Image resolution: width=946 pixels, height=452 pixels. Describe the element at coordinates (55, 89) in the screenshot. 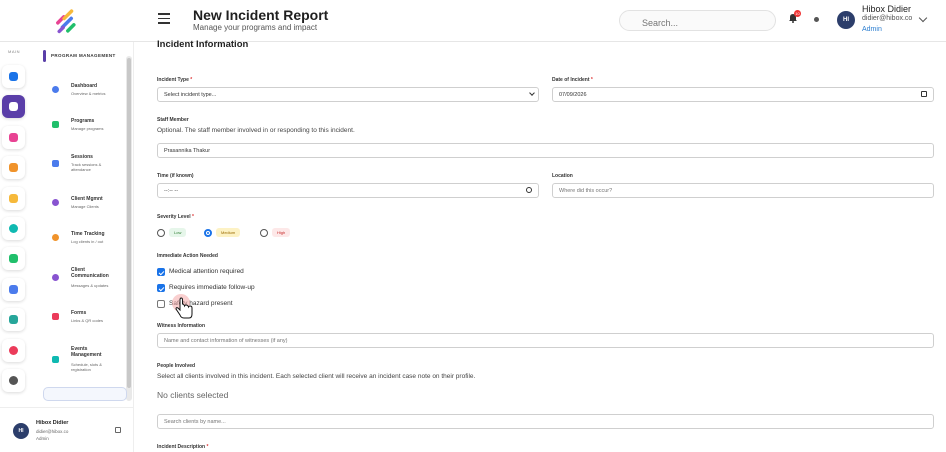

I see `dashboard-icon` at that location.